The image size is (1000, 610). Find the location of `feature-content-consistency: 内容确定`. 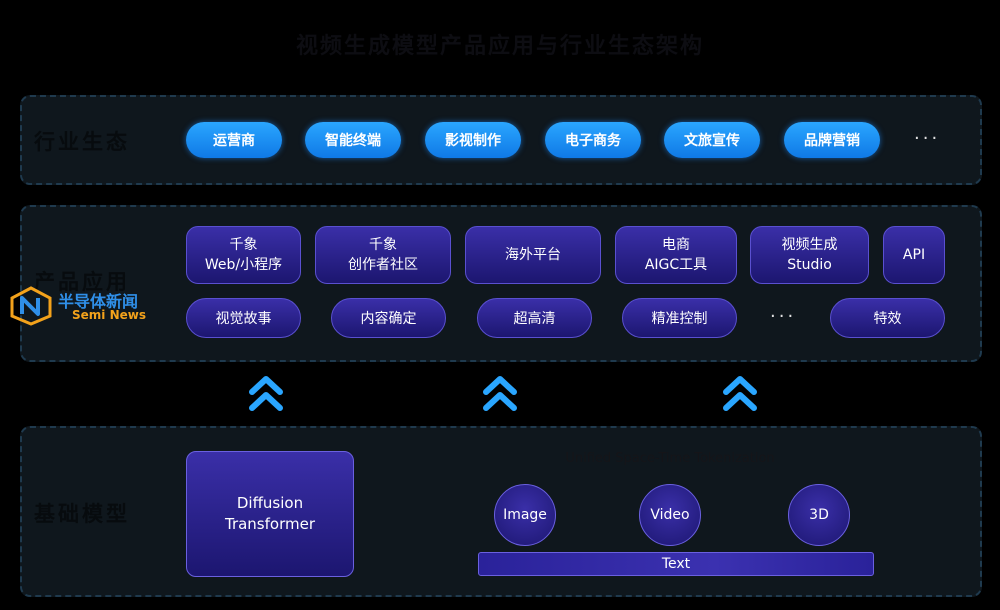

feature-content-consistency: 内容确定 is located at coordinates (388, 318).